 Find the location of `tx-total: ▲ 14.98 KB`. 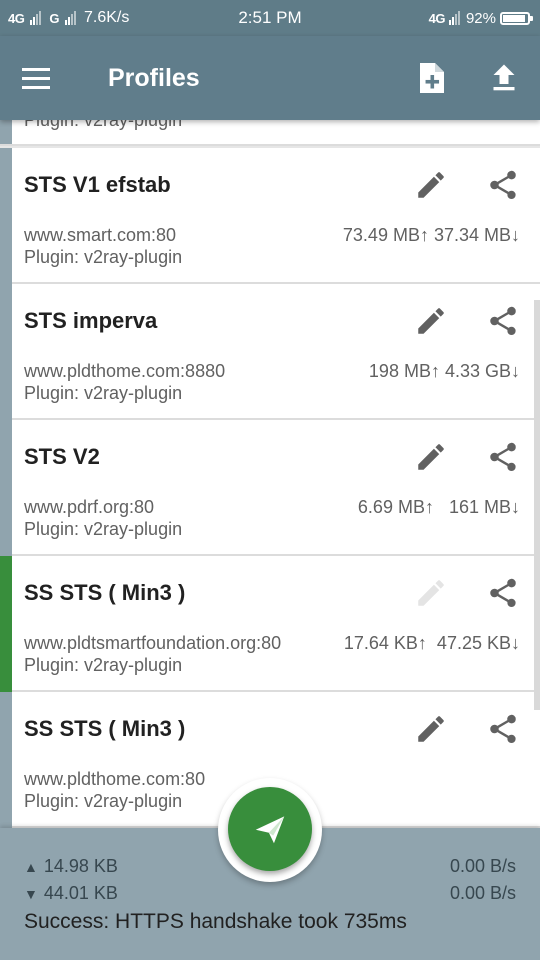

tx-total: ▲ 14.98 KB is located at coordinates (71, 866).